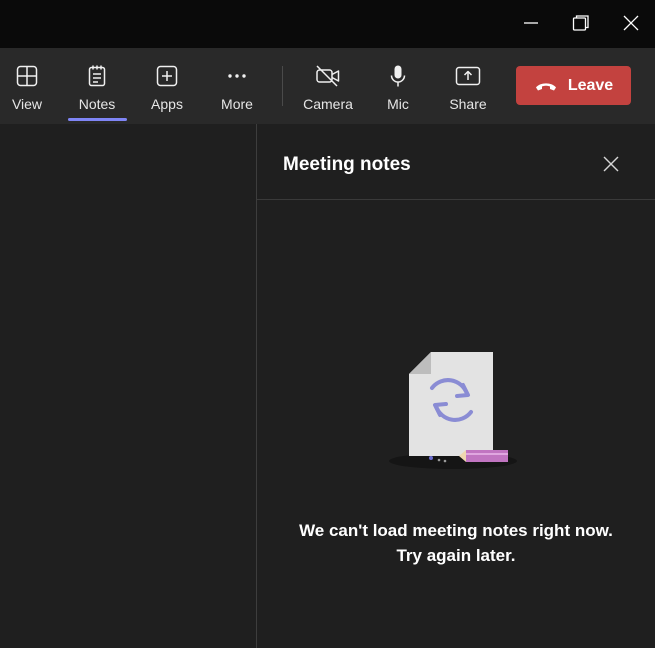 Image resolution: width=655 pixels, height=648 pixels. What do you see at coordinates (590, 85) in the screenshot?
I see `leave-label: Leave` at bounding box center [590, 85].